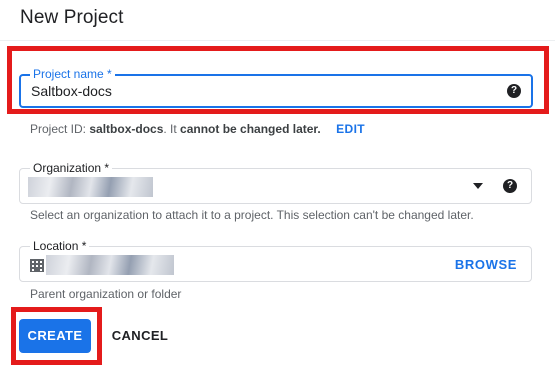 This screenshot has height=389, width=555. I want to click on building-icon, so click(37, 265).